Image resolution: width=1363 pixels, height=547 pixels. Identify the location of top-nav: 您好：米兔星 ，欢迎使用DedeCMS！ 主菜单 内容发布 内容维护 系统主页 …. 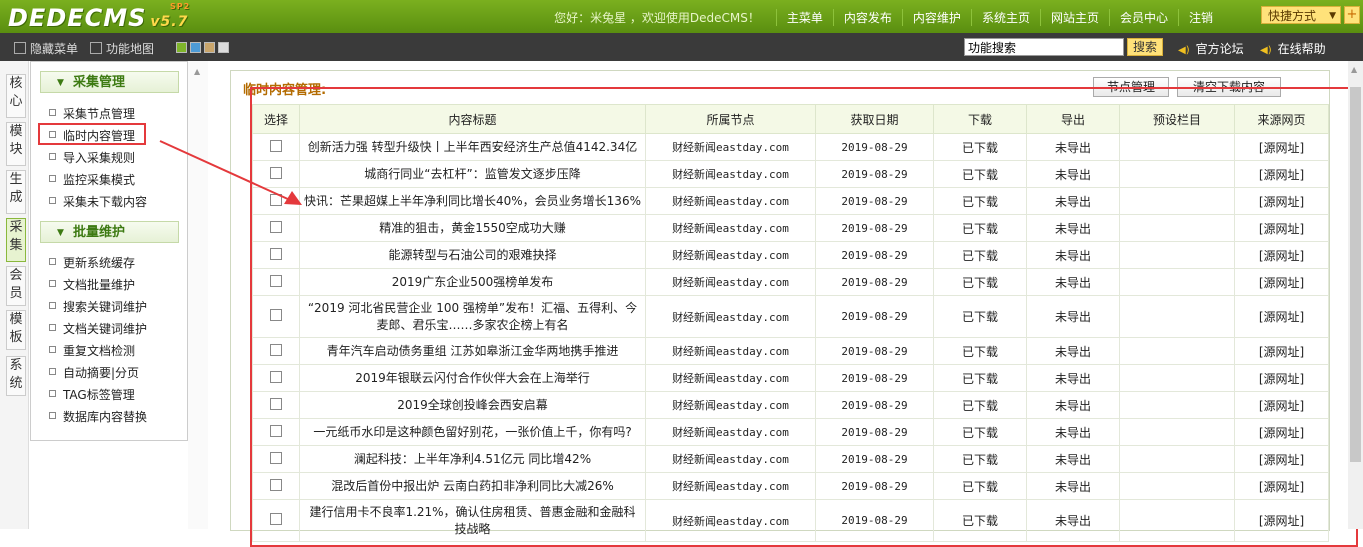
(888, 17).